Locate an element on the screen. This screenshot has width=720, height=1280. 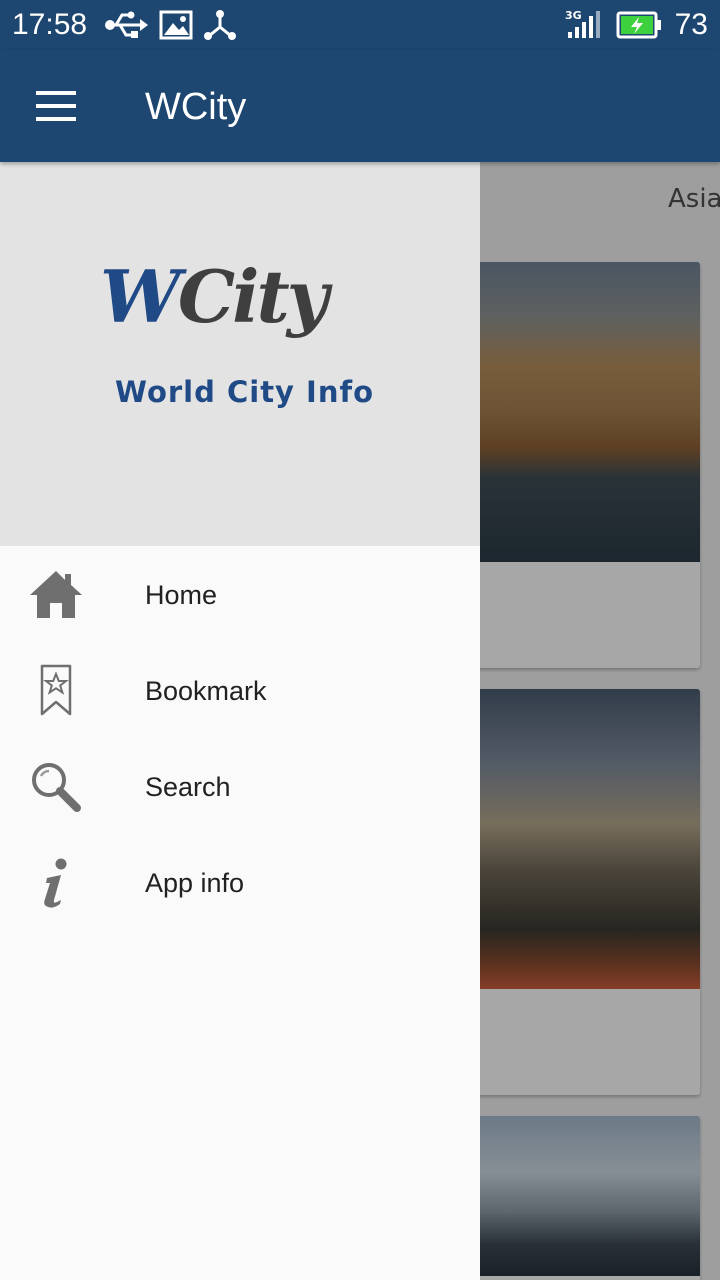
status-bar: 17:58 3G 73 is located at coordinates (360, 25).